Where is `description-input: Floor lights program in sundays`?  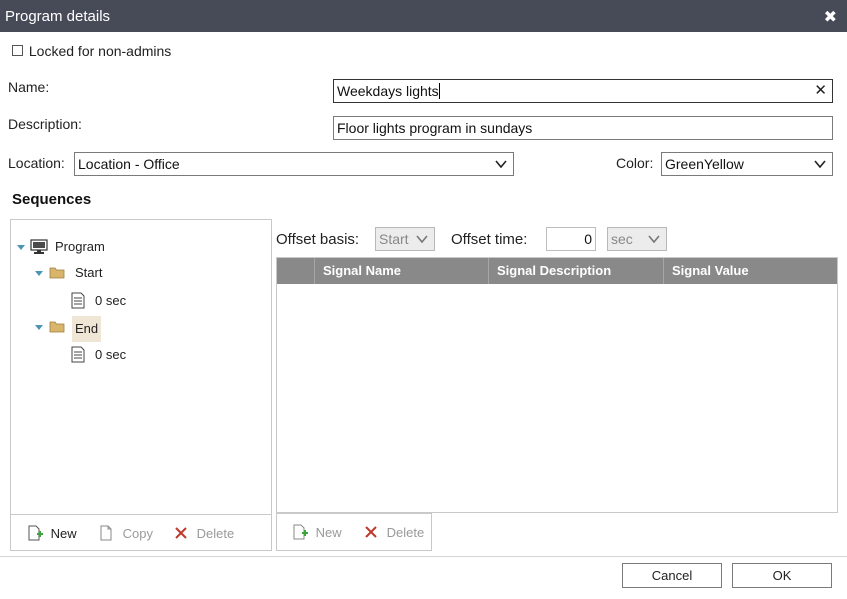 description-input: Floor lights program in sundays is located at coordinates (583, 128).